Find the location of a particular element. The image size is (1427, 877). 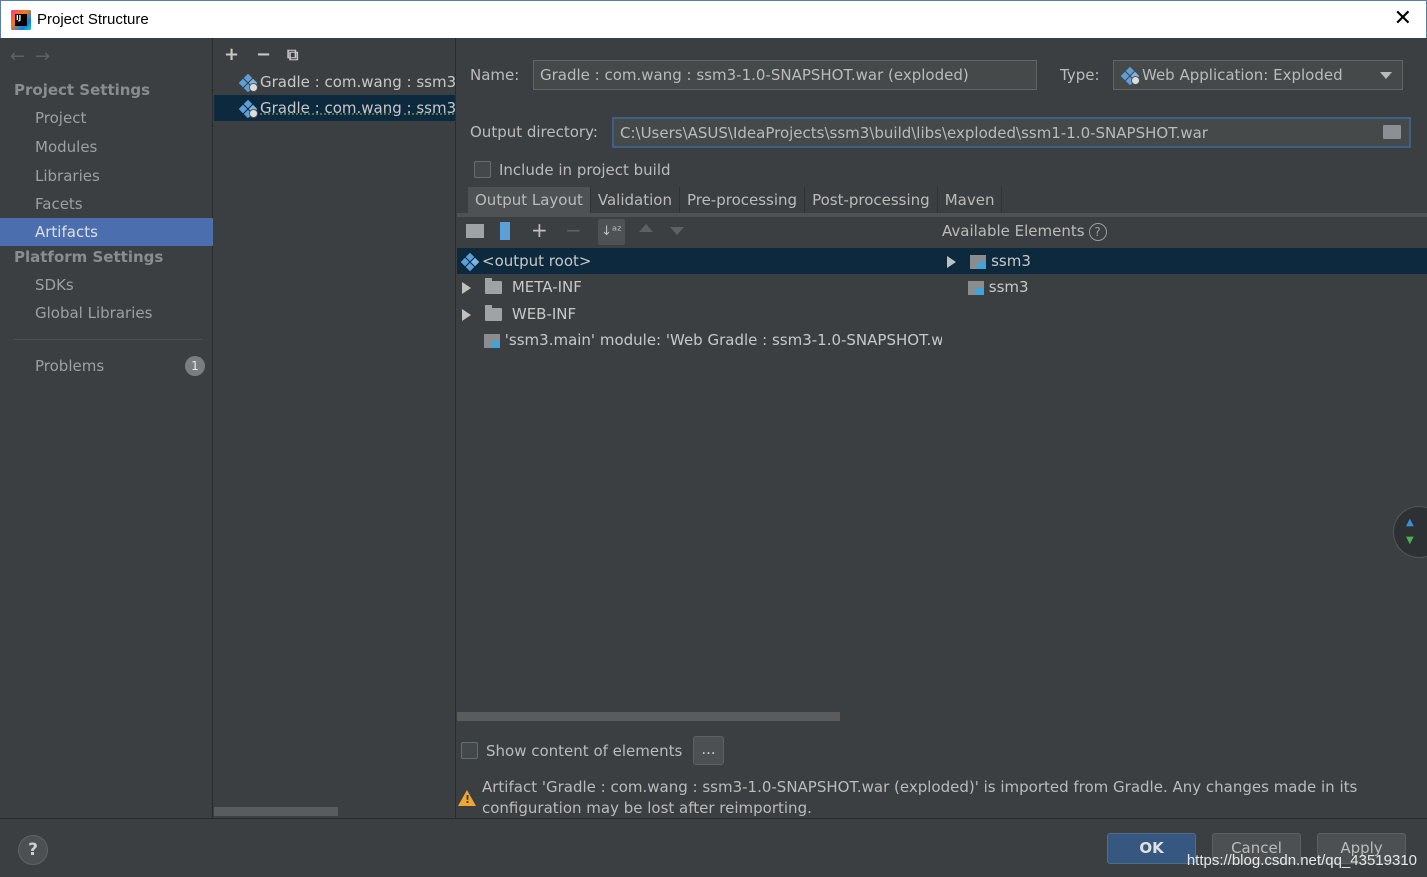

available-row-ssm3-2: ssm3 is located at coordinates (998, 287).